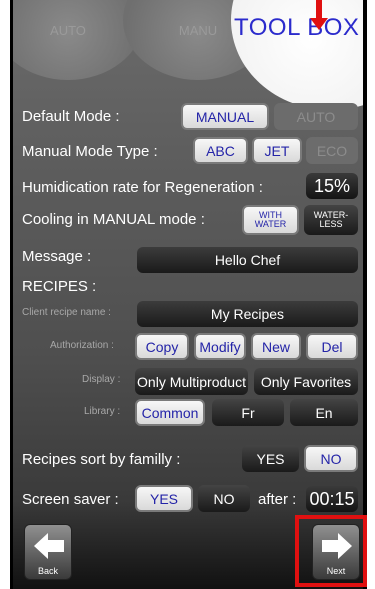 The height and width of the screenshot is (589, 375). Describe the element at coordinates (224, 498) in the screenshot. I see `screen-saver-no-button: NO` at that location.